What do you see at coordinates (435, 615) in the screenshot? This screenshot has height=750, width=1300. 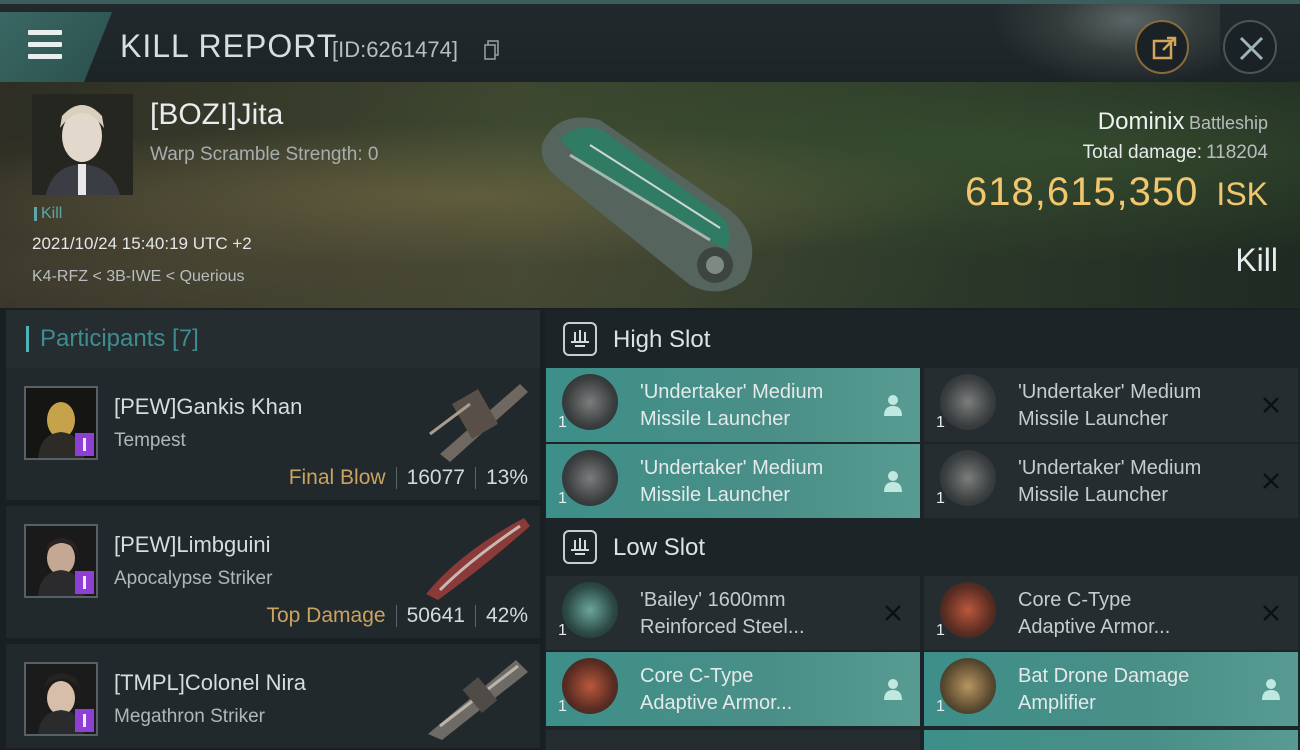 I see `participant-damage: 50641` at bounding box center [435, 615].